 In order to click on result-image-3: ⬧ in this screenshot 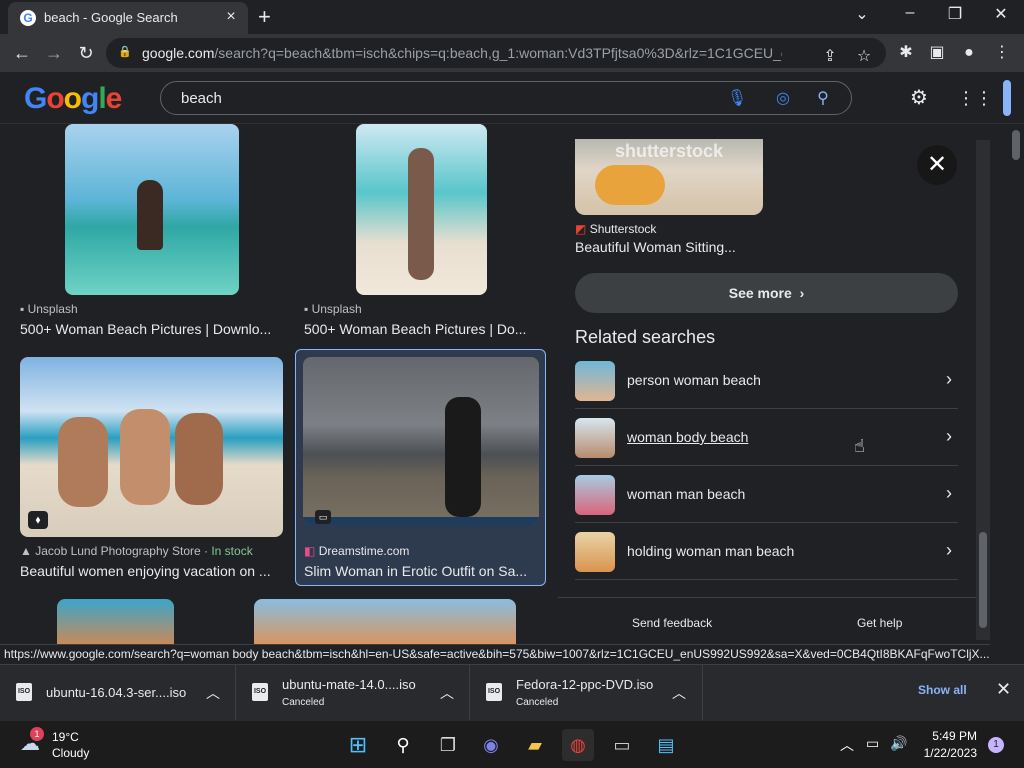, I will do `click(151, 447)`.